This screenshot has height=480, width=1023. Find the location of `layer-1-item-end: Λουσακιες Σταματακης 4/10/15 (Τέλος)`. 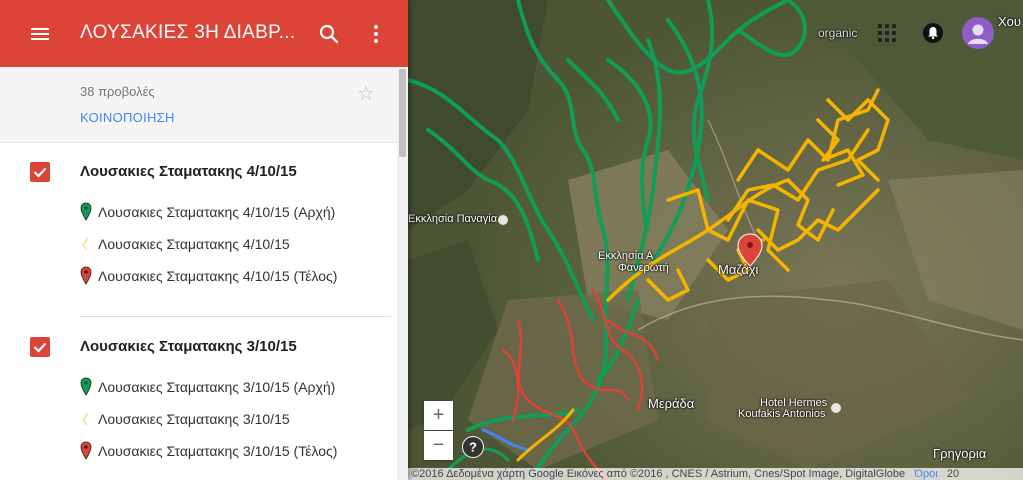

layer-1-item-end: Λουσακιες Σταματακης 4/10/15 (Τέλος) is located at coordinates (208, 276).